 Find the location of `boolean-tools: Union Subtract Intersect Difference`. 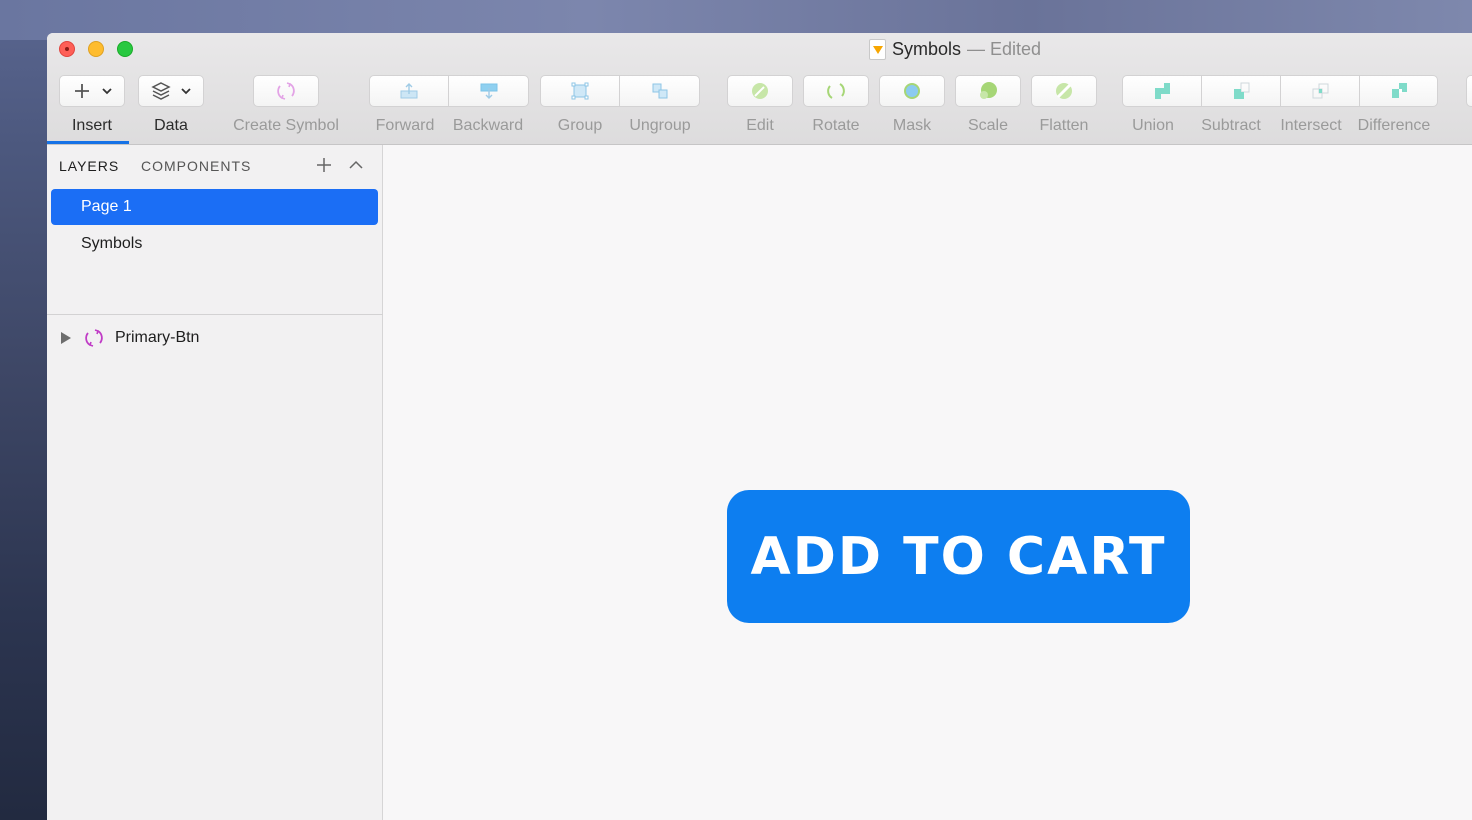

boolean-tools: Union Subtract Intersect Difference is located at coordinates (1280, 110).